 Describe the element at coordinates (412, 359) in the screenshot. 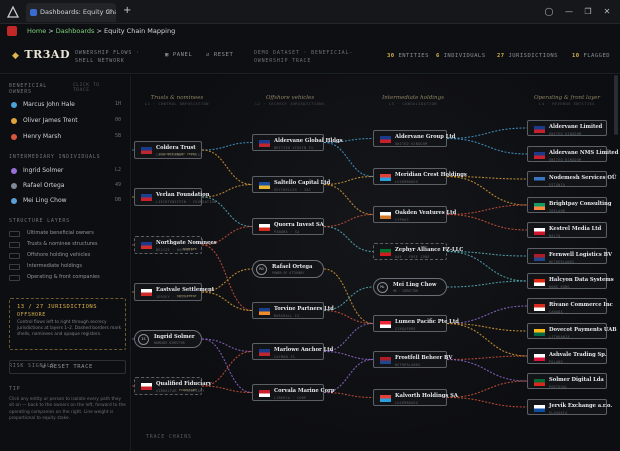

I see `entity-node: Frostfell Beheer BV NETHERLANDS` at that location.